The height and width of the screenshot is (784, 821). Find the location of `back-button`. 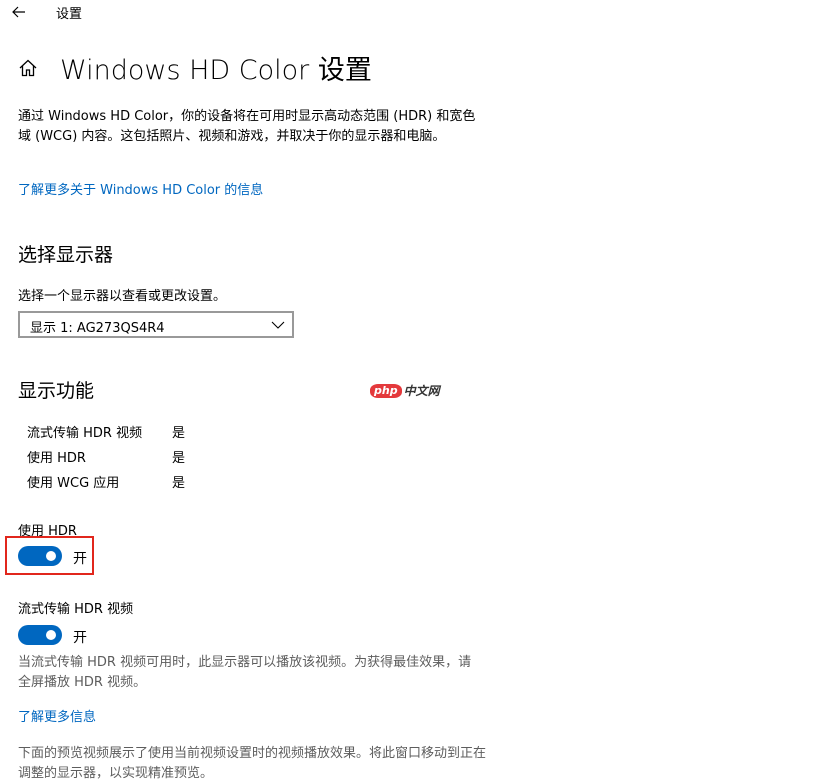

back-button is located at coordinates (19, 12).